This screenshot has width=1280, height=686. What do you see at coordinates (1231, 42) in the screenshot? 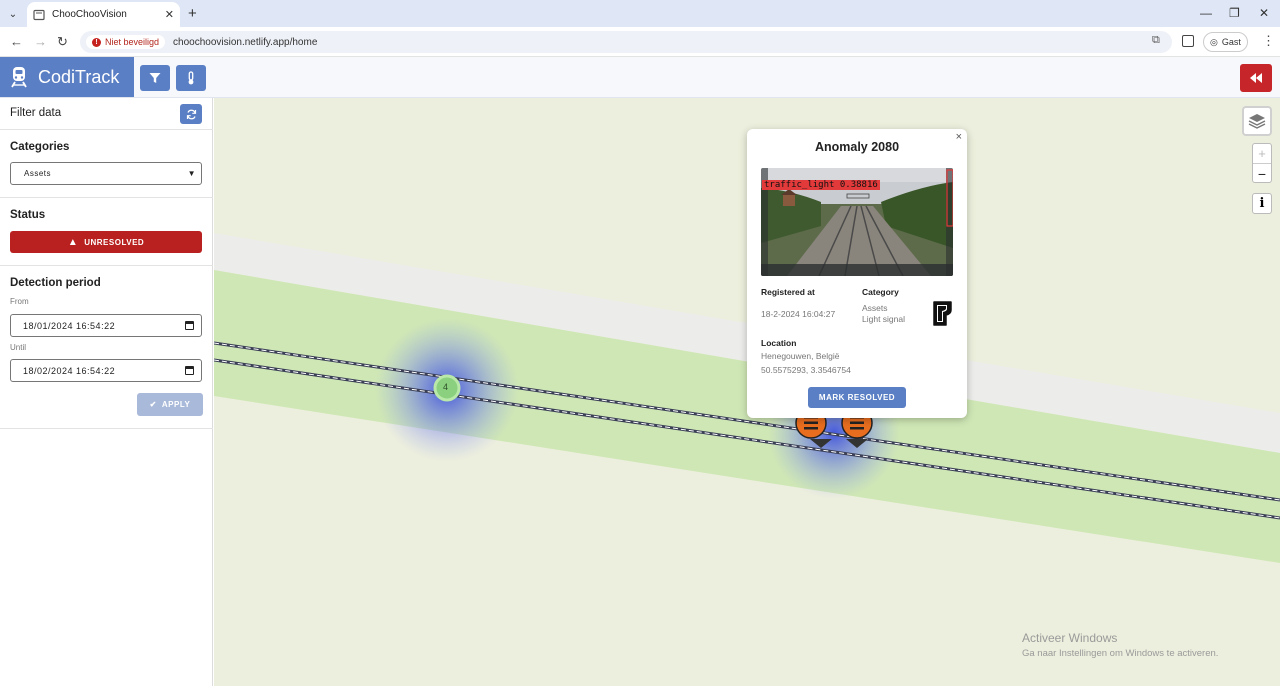
I see `profile-label: Gast` at bounding box center [1231, 42].